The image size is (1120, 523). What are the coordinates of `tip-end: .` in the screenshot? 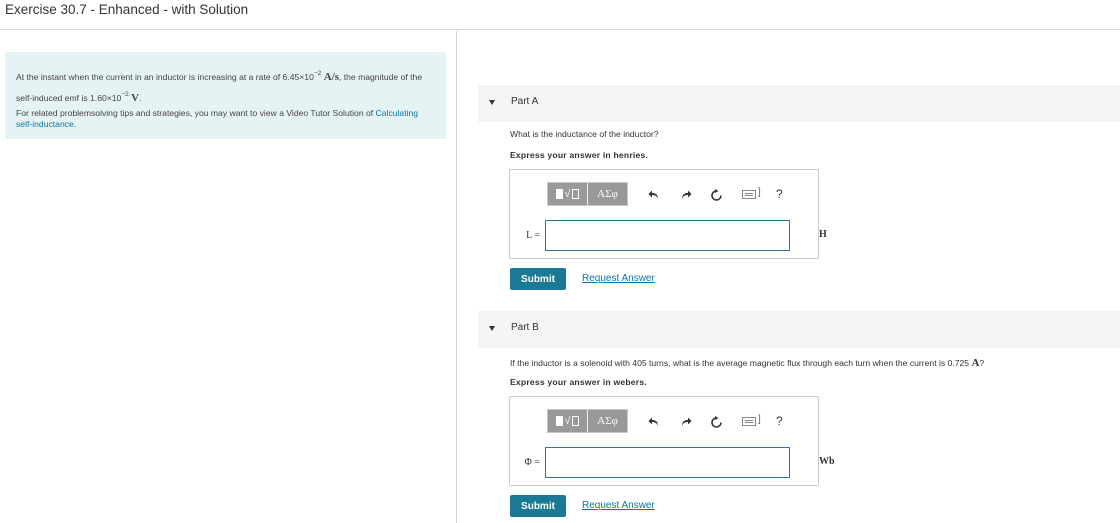 It's located at (75, 124).